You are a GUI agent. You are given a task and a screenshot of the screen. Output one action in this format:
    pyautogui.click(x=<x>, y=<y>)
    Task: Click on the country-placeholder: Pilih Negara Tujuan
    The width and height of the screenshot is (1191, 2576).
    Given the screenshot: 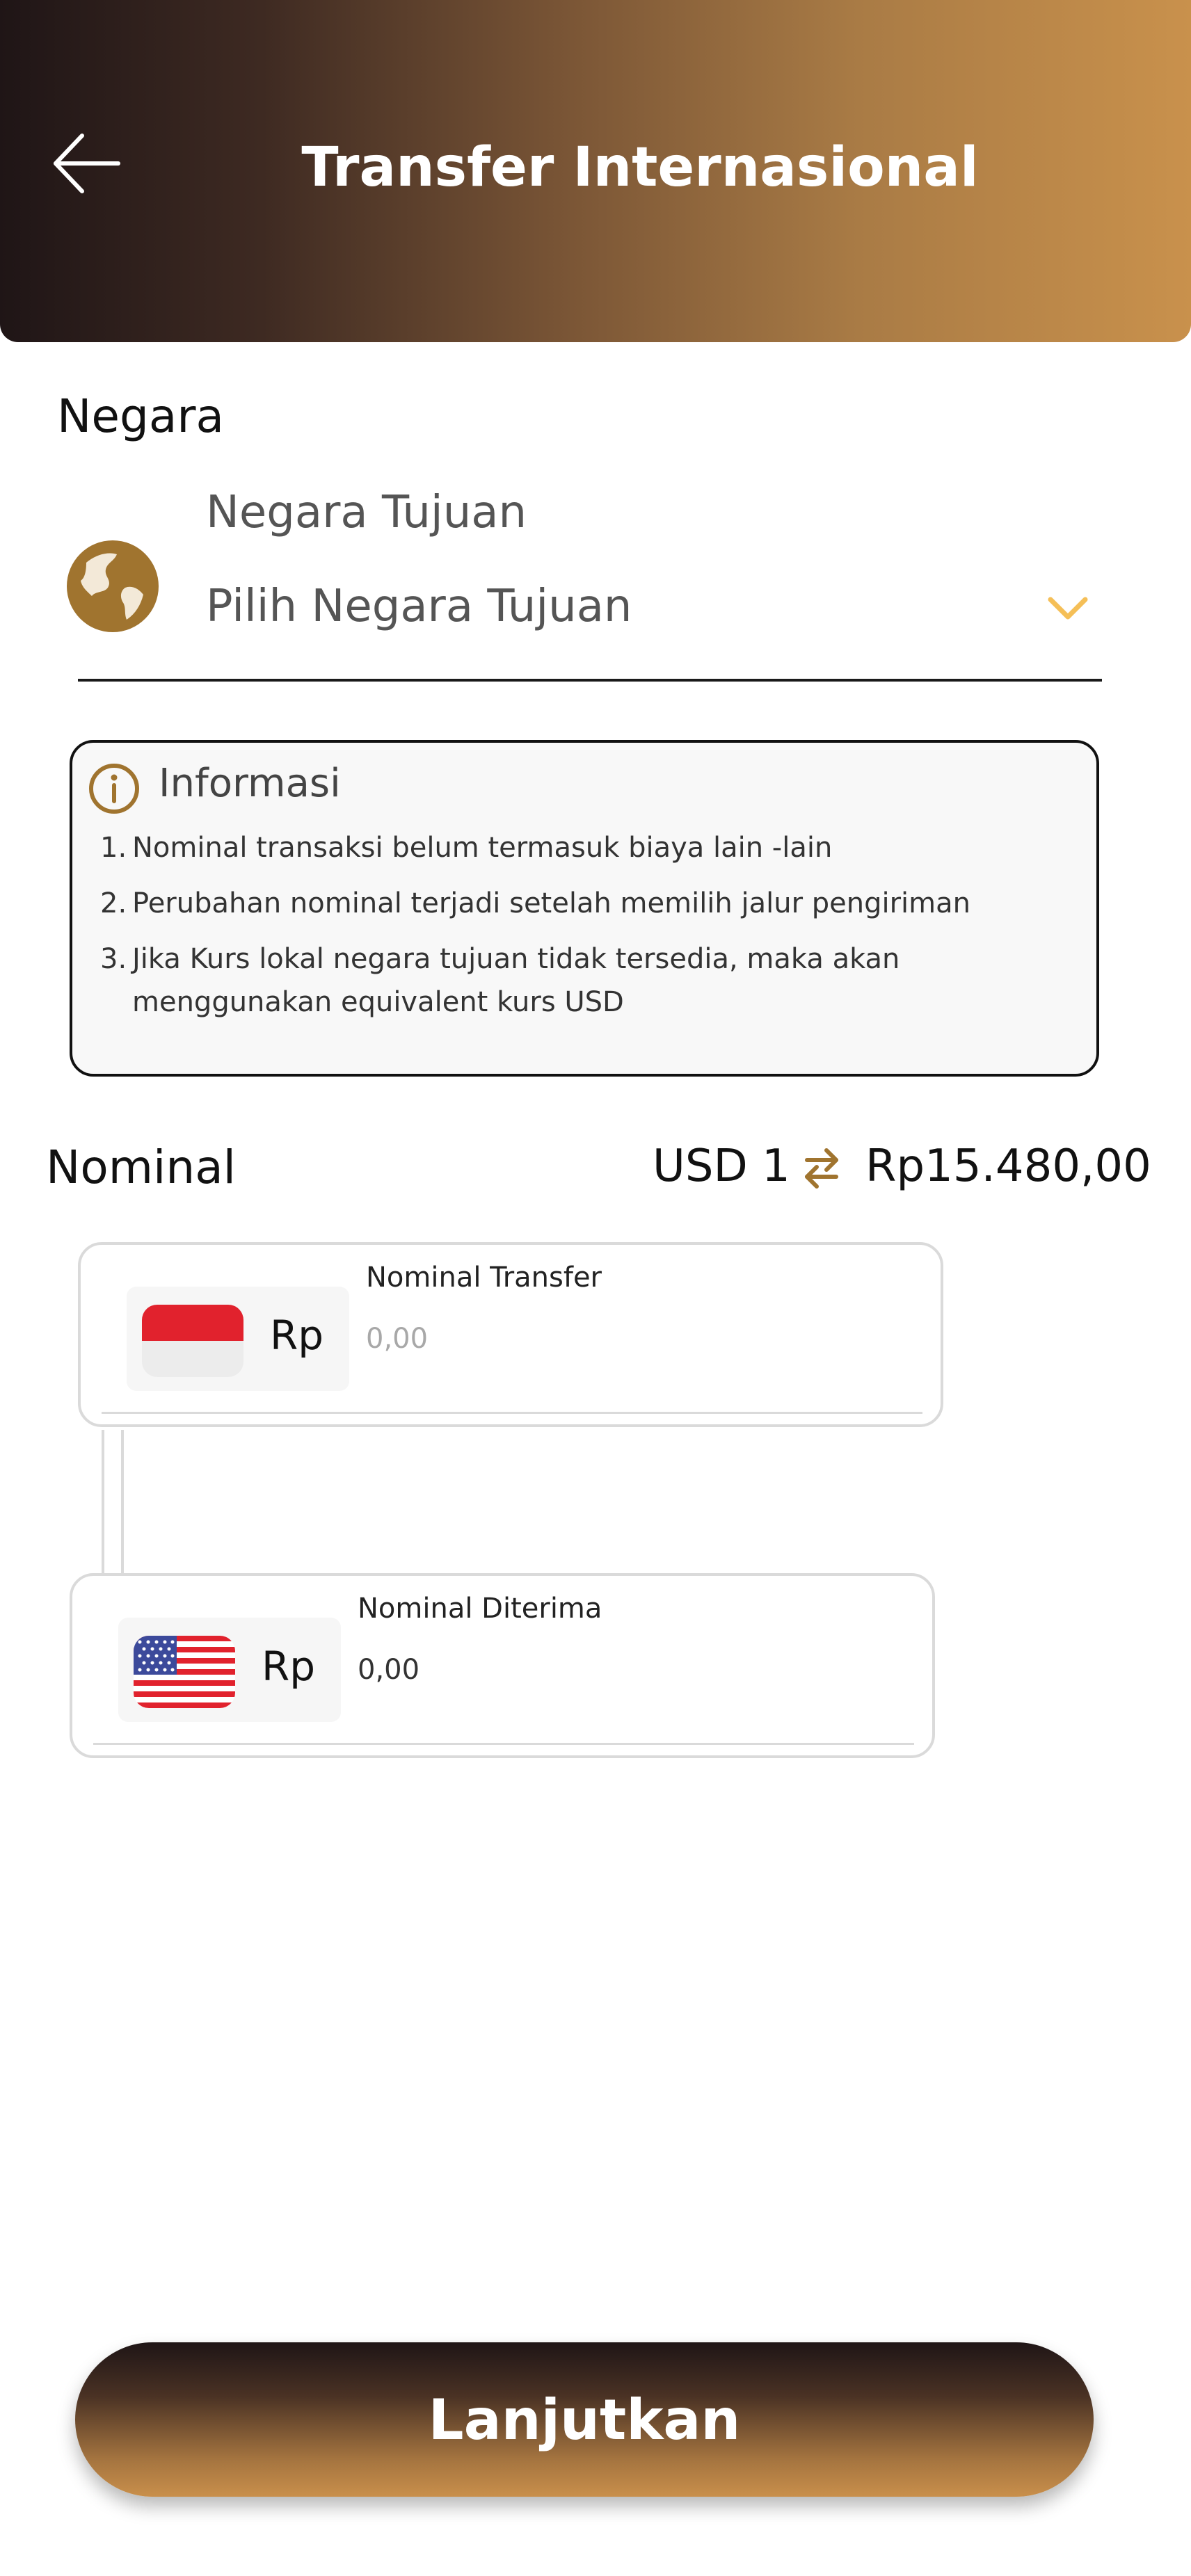 What is the action you would take?
    pyautogui.click(x=419, y=607)
    